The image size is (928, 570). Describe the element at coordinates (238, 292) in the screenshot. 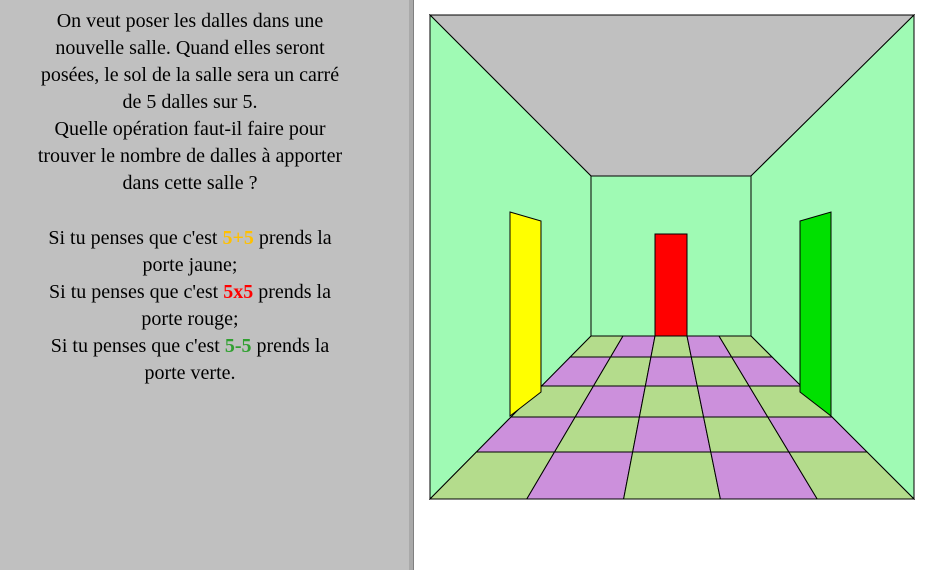

I see `choice-operation-red: 5x5` at that location.